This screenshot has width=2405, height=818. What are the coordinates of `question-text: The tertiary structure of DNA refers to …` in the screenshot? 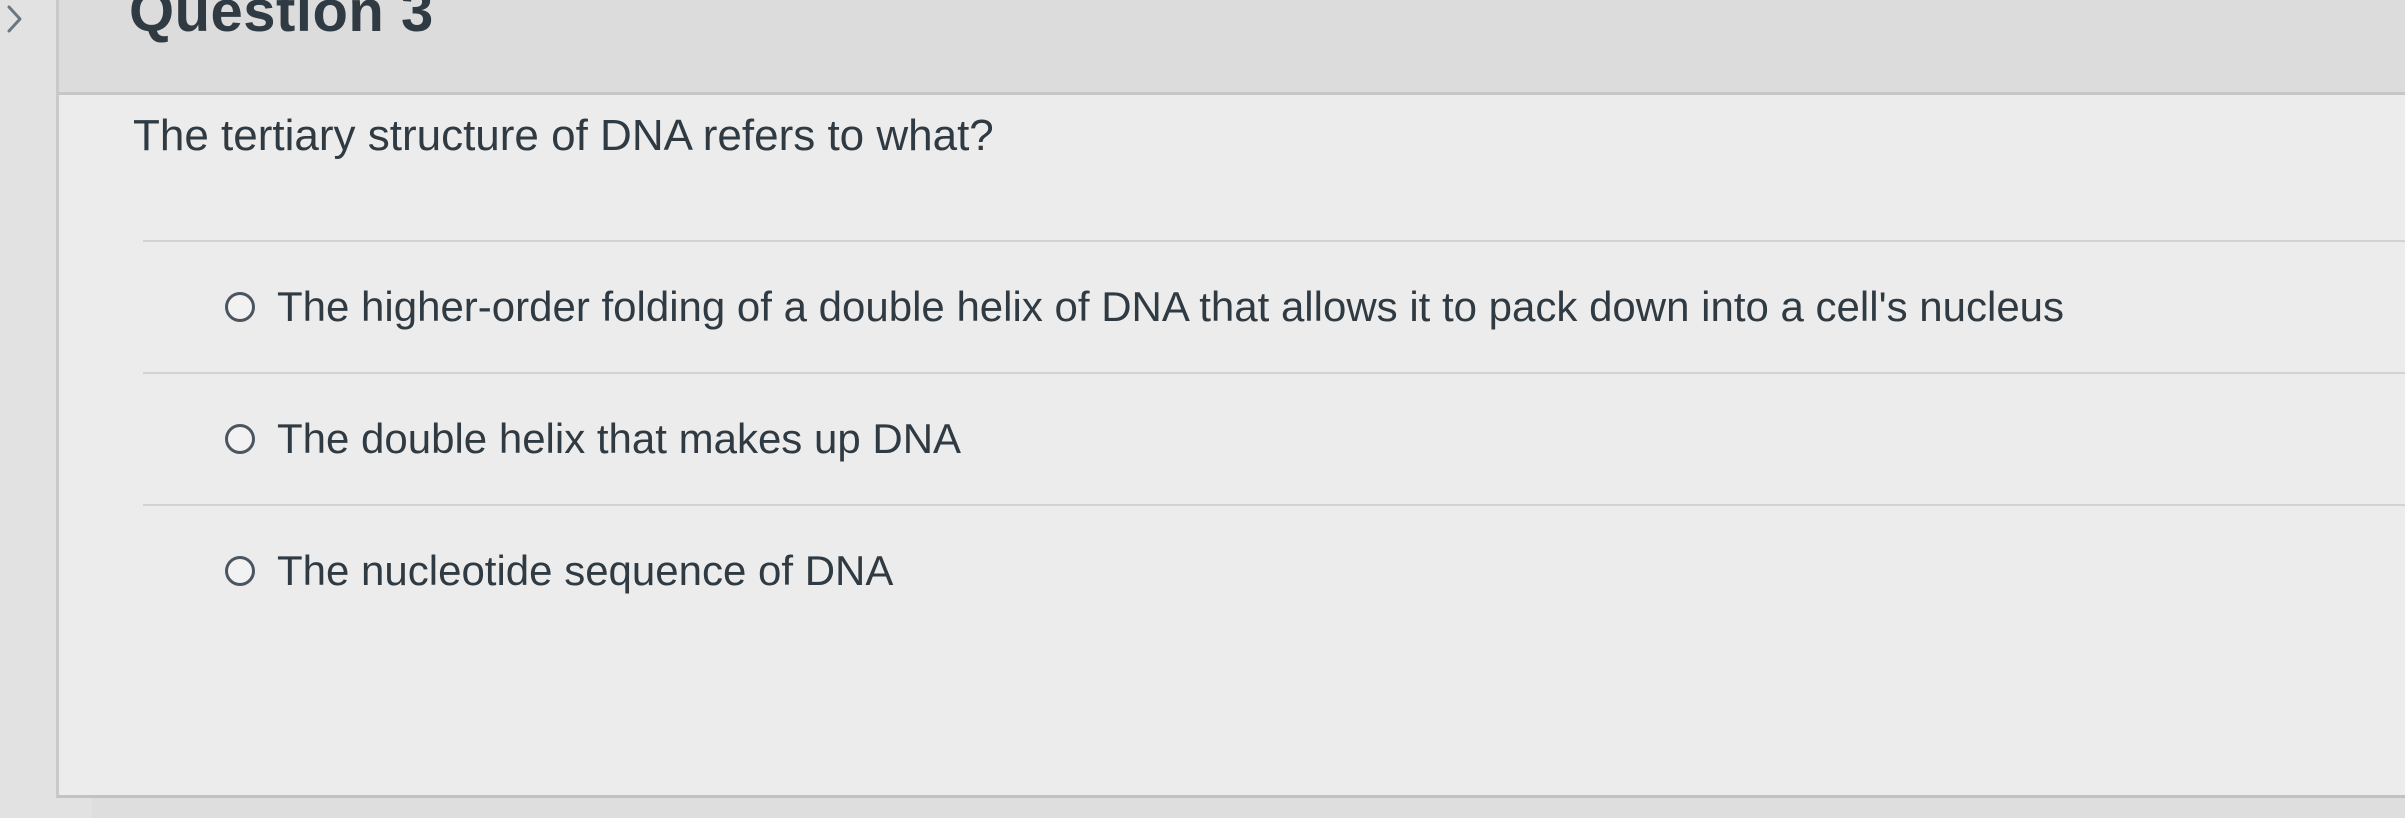 It's located at (563, 135).